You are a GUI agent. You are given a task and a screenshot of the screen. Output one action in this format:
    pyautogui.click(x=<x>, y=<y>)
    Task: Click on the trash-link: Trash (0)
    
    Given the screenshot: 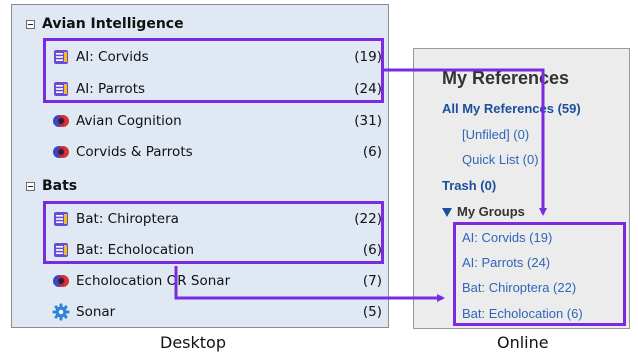 What is the action you would take?
    pyautogui.click(x=469, y=185)
    